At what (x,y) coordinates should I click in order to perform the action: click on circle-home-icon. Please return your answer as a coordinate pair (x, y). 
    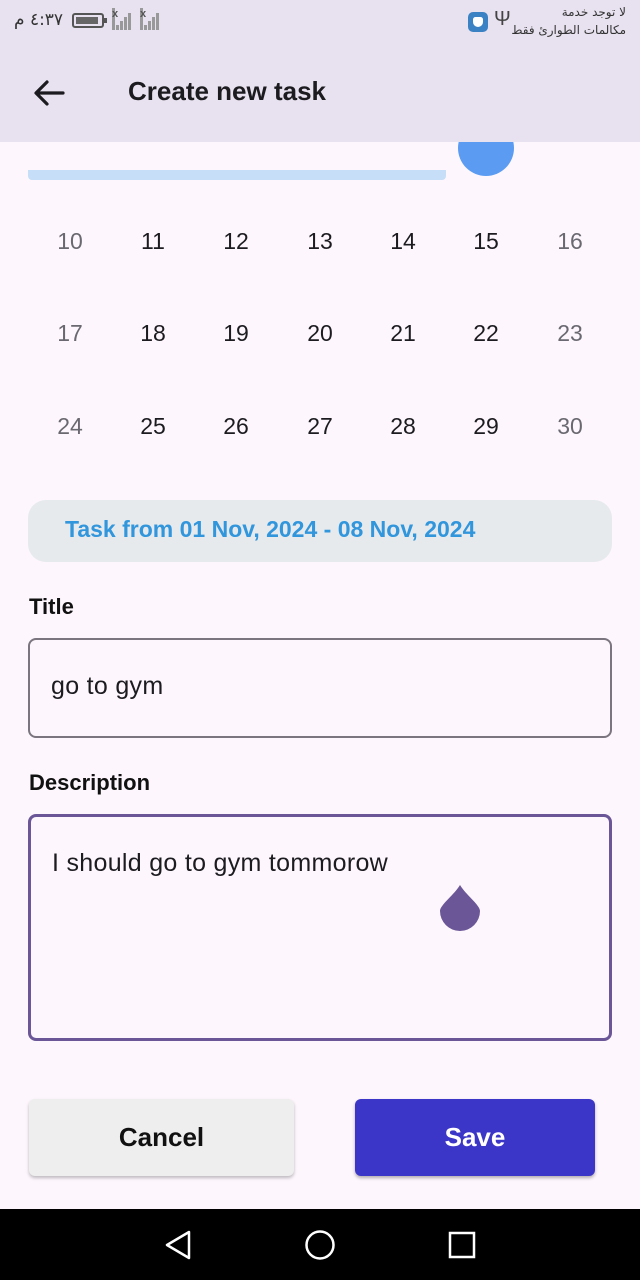
    Looking at the image, I should click on (320, 1245).